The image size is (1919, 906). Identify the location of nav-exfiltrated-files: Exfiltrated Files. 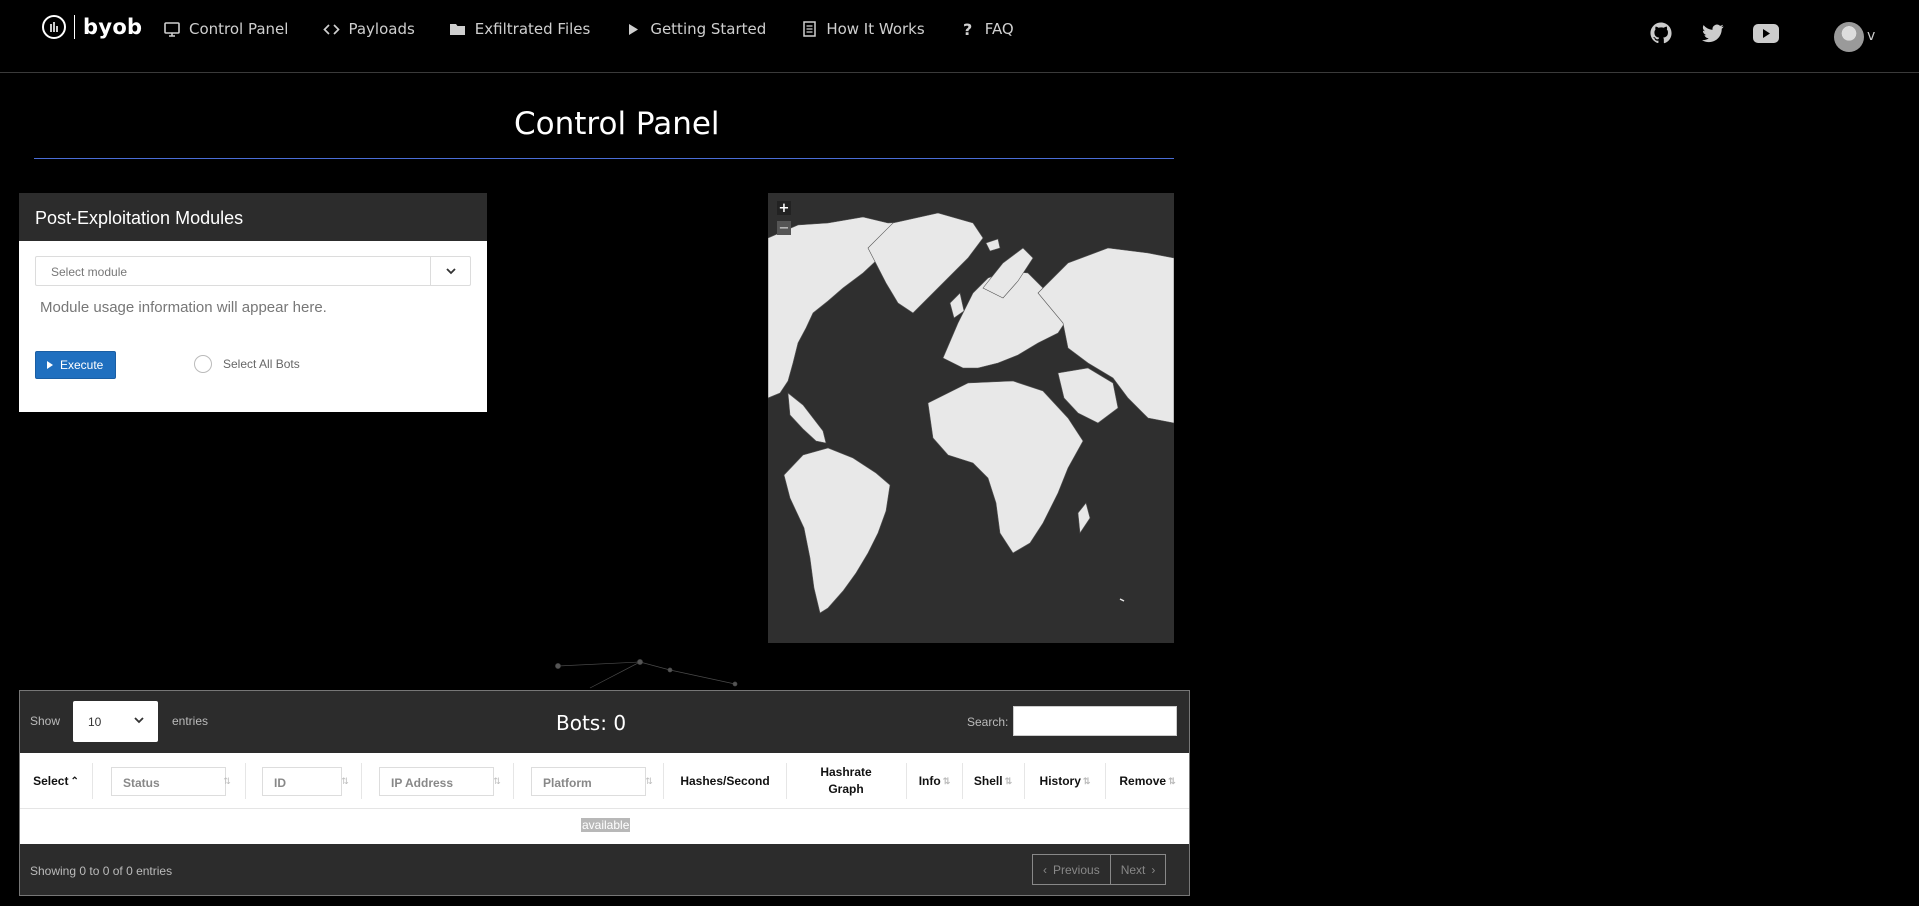
(520, 29).